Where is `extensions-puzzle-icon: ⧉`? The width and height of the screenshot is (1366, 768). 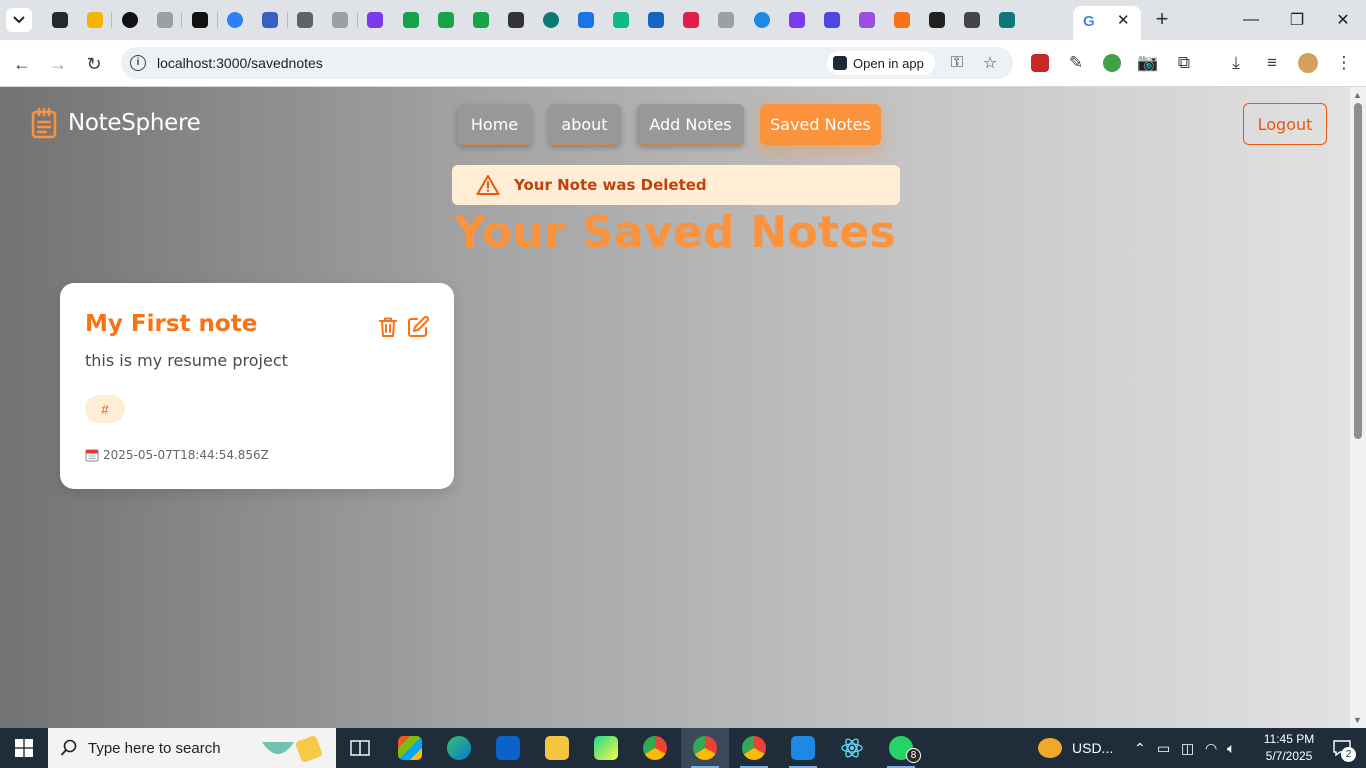
extensions-puzzle-icon: ⧉ is located at coordinates (1184, 63).